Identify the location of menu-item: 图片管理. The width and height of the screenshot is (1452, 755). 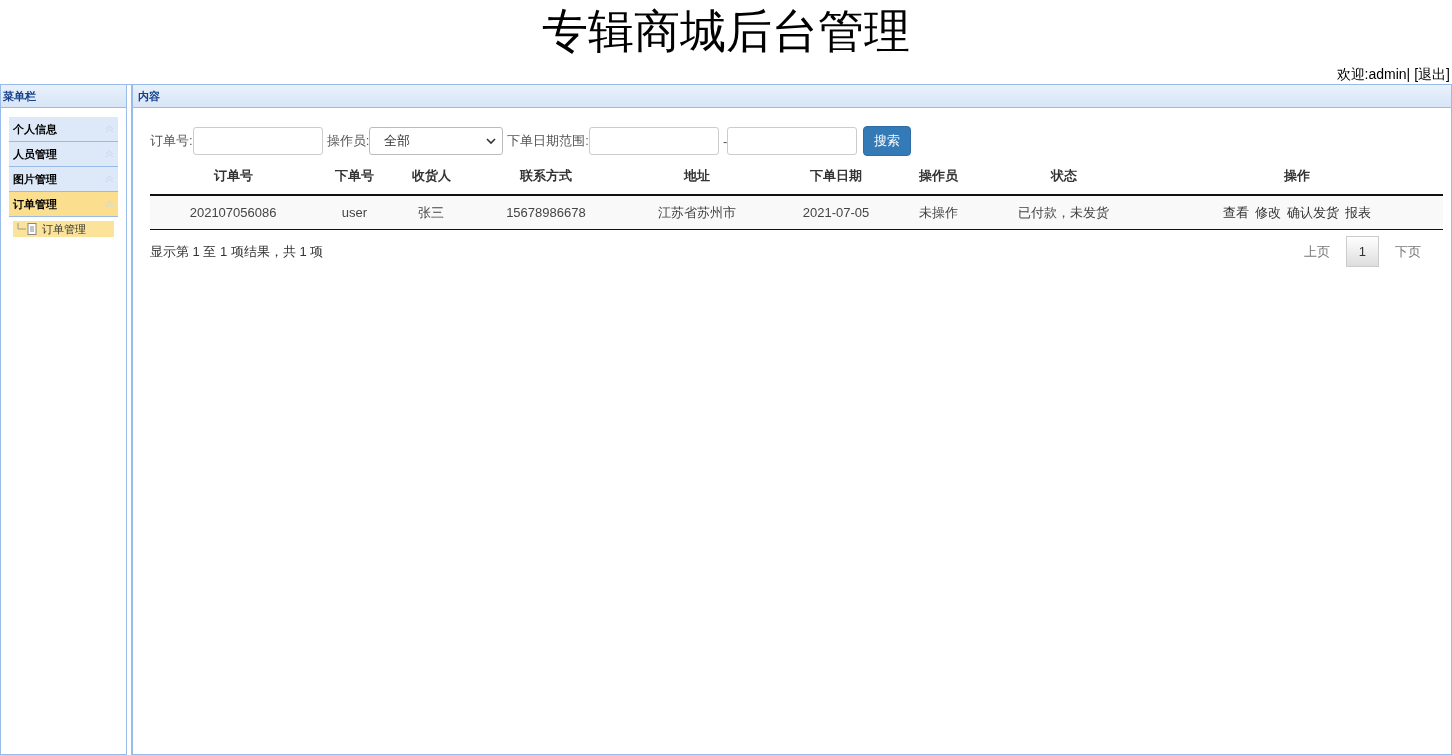
(63, 179).